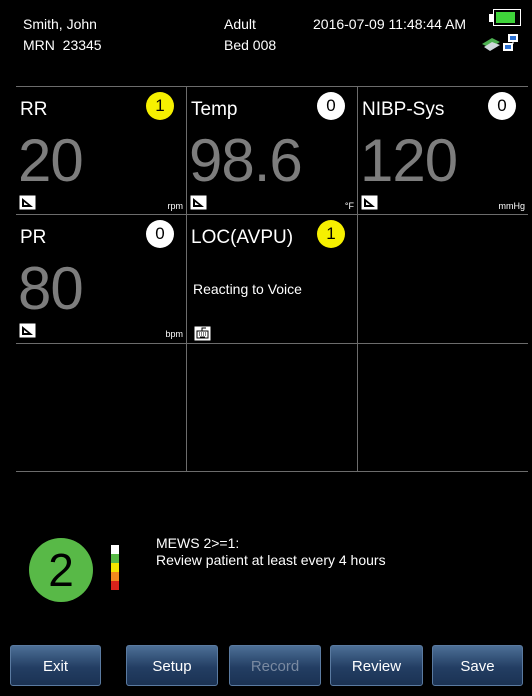 The width and height of the screenshot is (532, 696). I want to click on rr-unit: rpm, so click(175, 206).